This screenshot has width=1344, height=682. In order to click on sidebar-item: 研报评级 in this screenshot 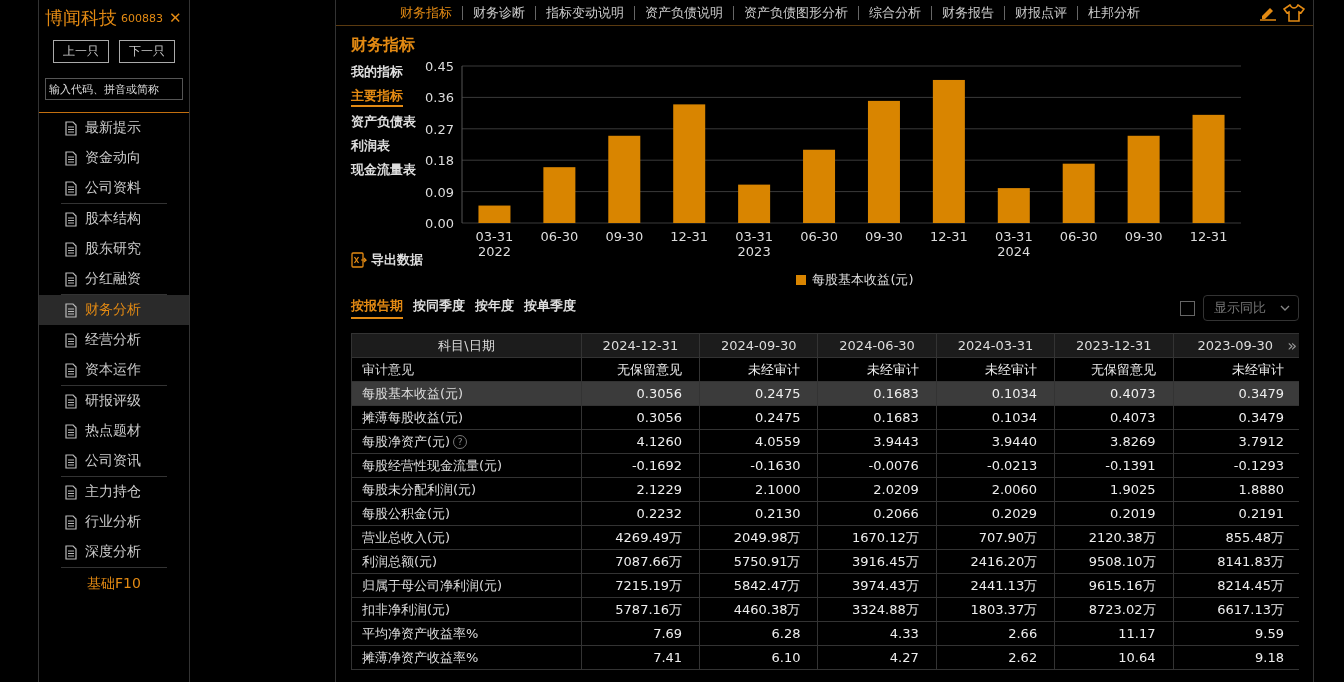, I will do `click(114, 401)`.